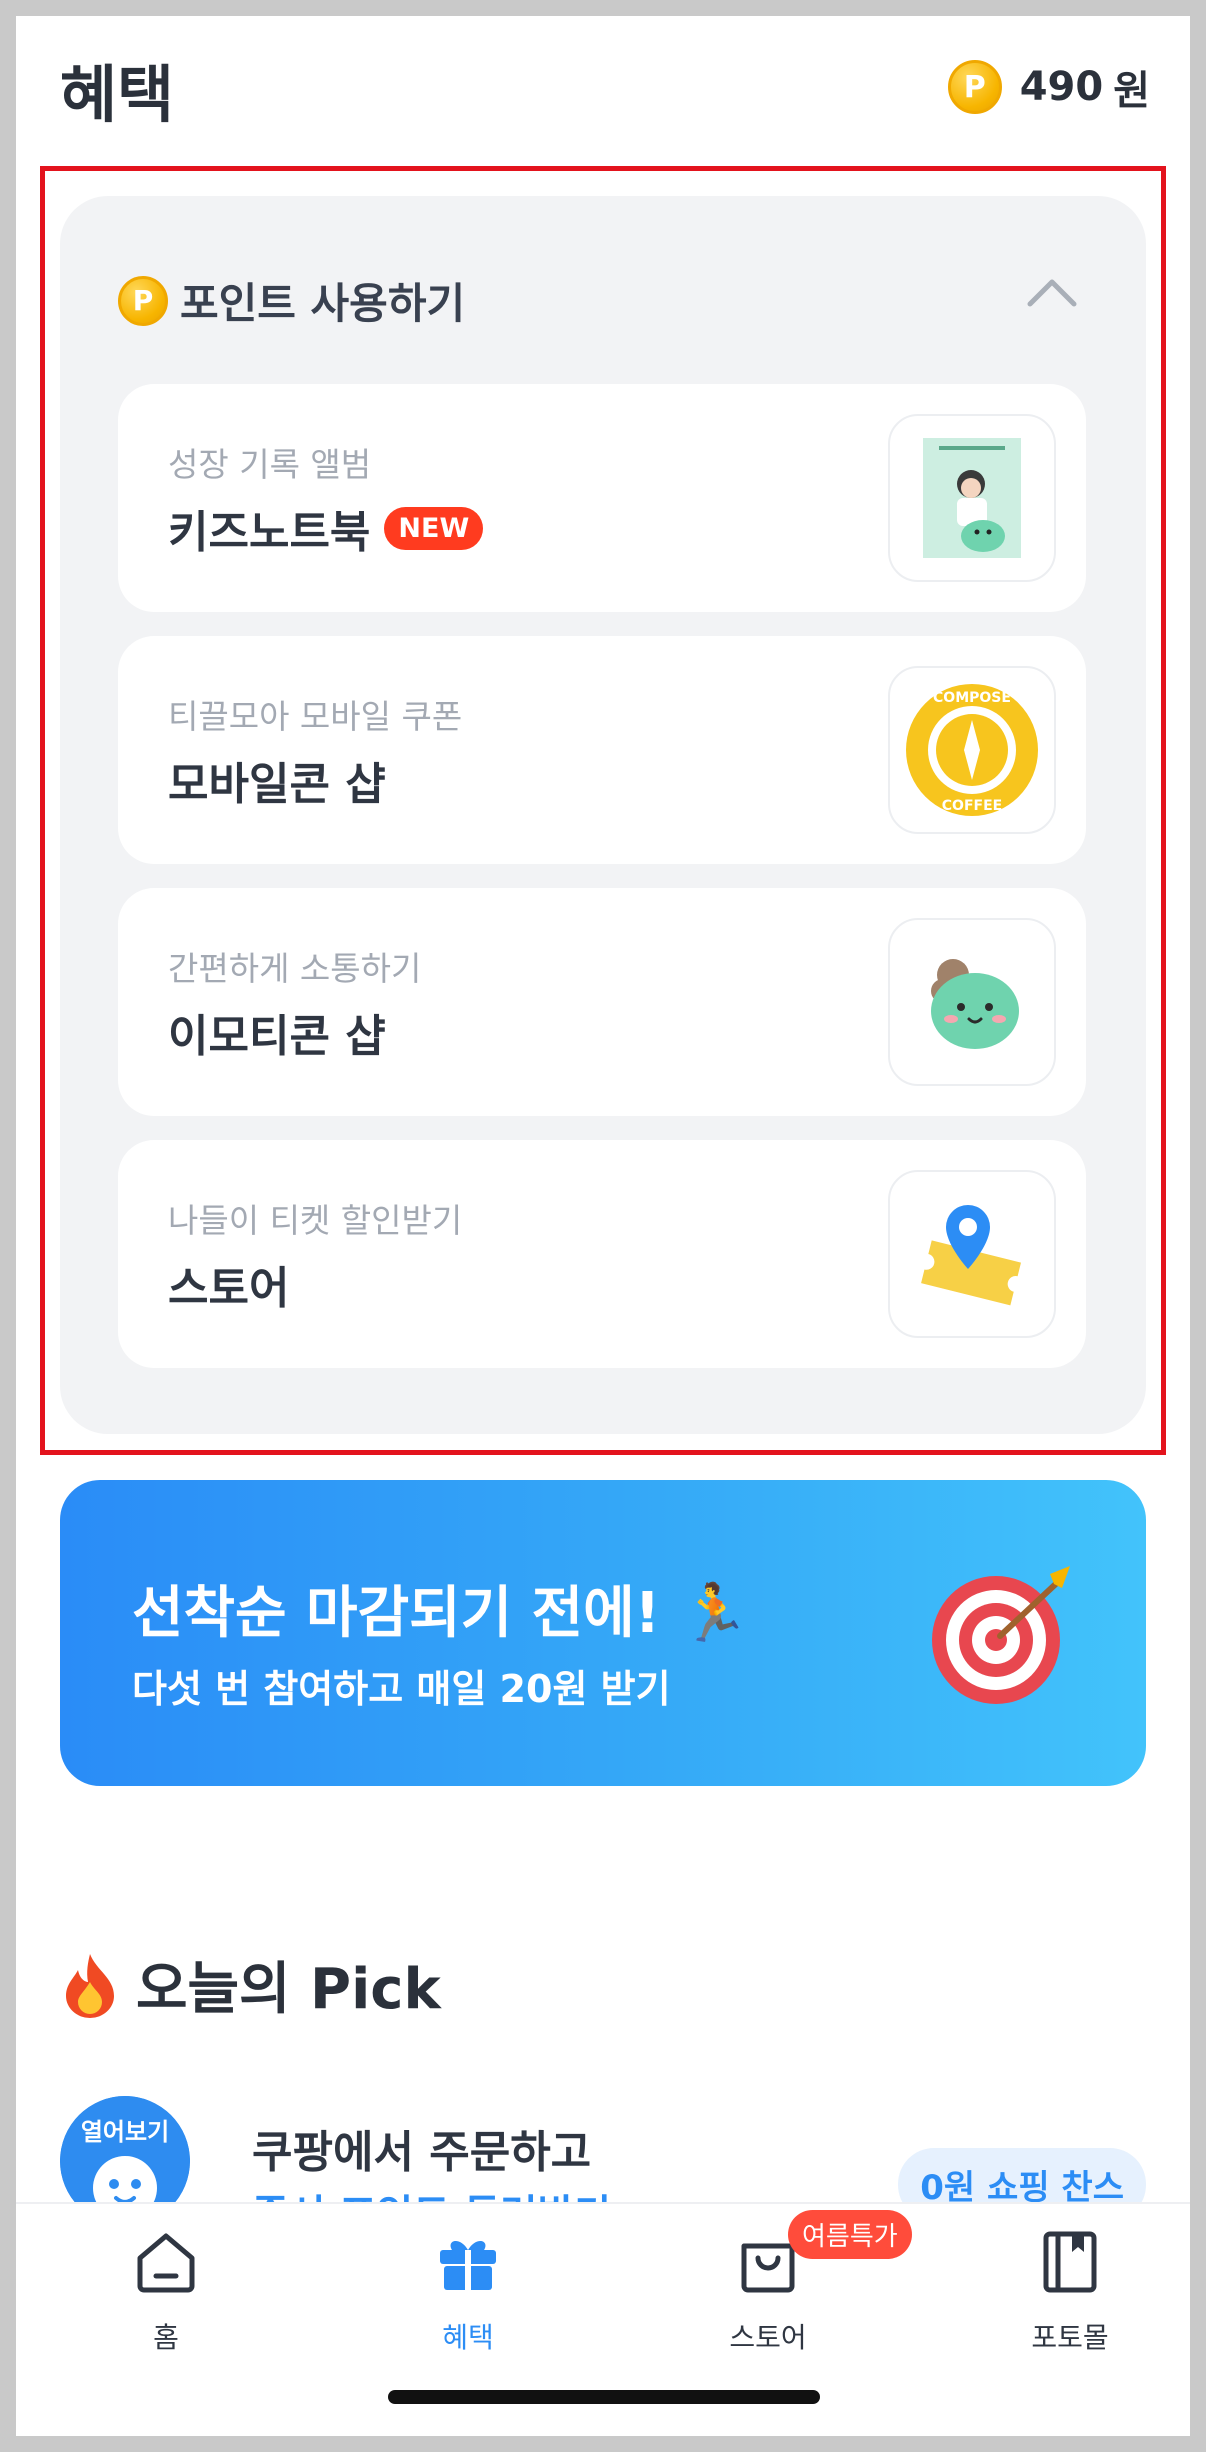  Describe the element at coordinates (441, 1613) in the screenshot. I see `promo-title: 선착순 마감되기 전에! 🏃` at that location.